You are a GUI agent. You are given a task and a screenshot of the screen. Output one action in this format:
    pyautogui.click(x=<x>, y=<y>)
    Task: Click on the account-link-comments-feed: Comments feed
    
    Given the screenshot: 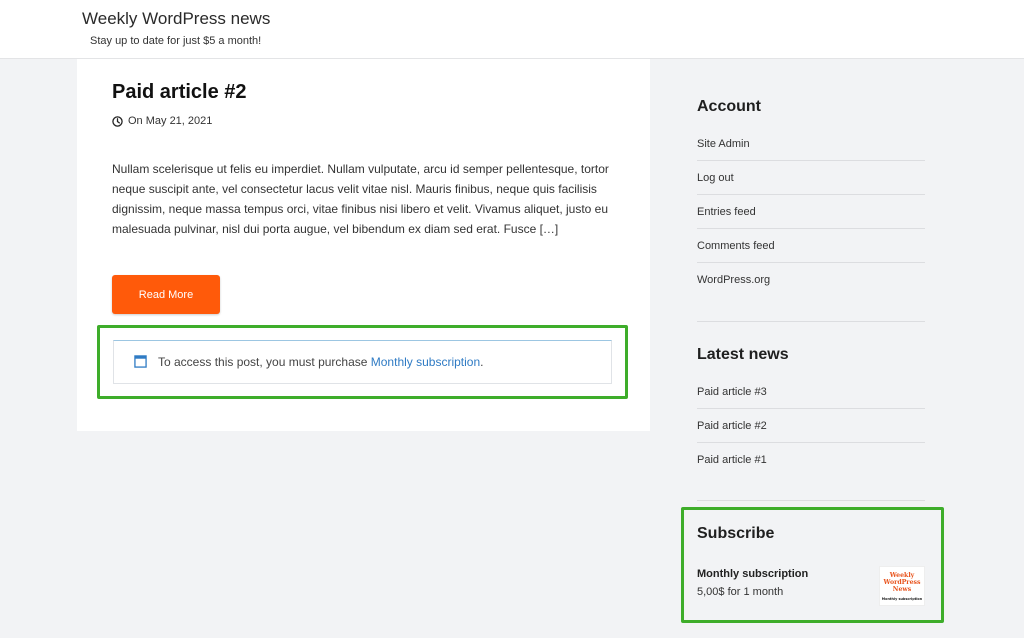 What is the action you would take?
    pyautogui.click(x=811, y=246)
    